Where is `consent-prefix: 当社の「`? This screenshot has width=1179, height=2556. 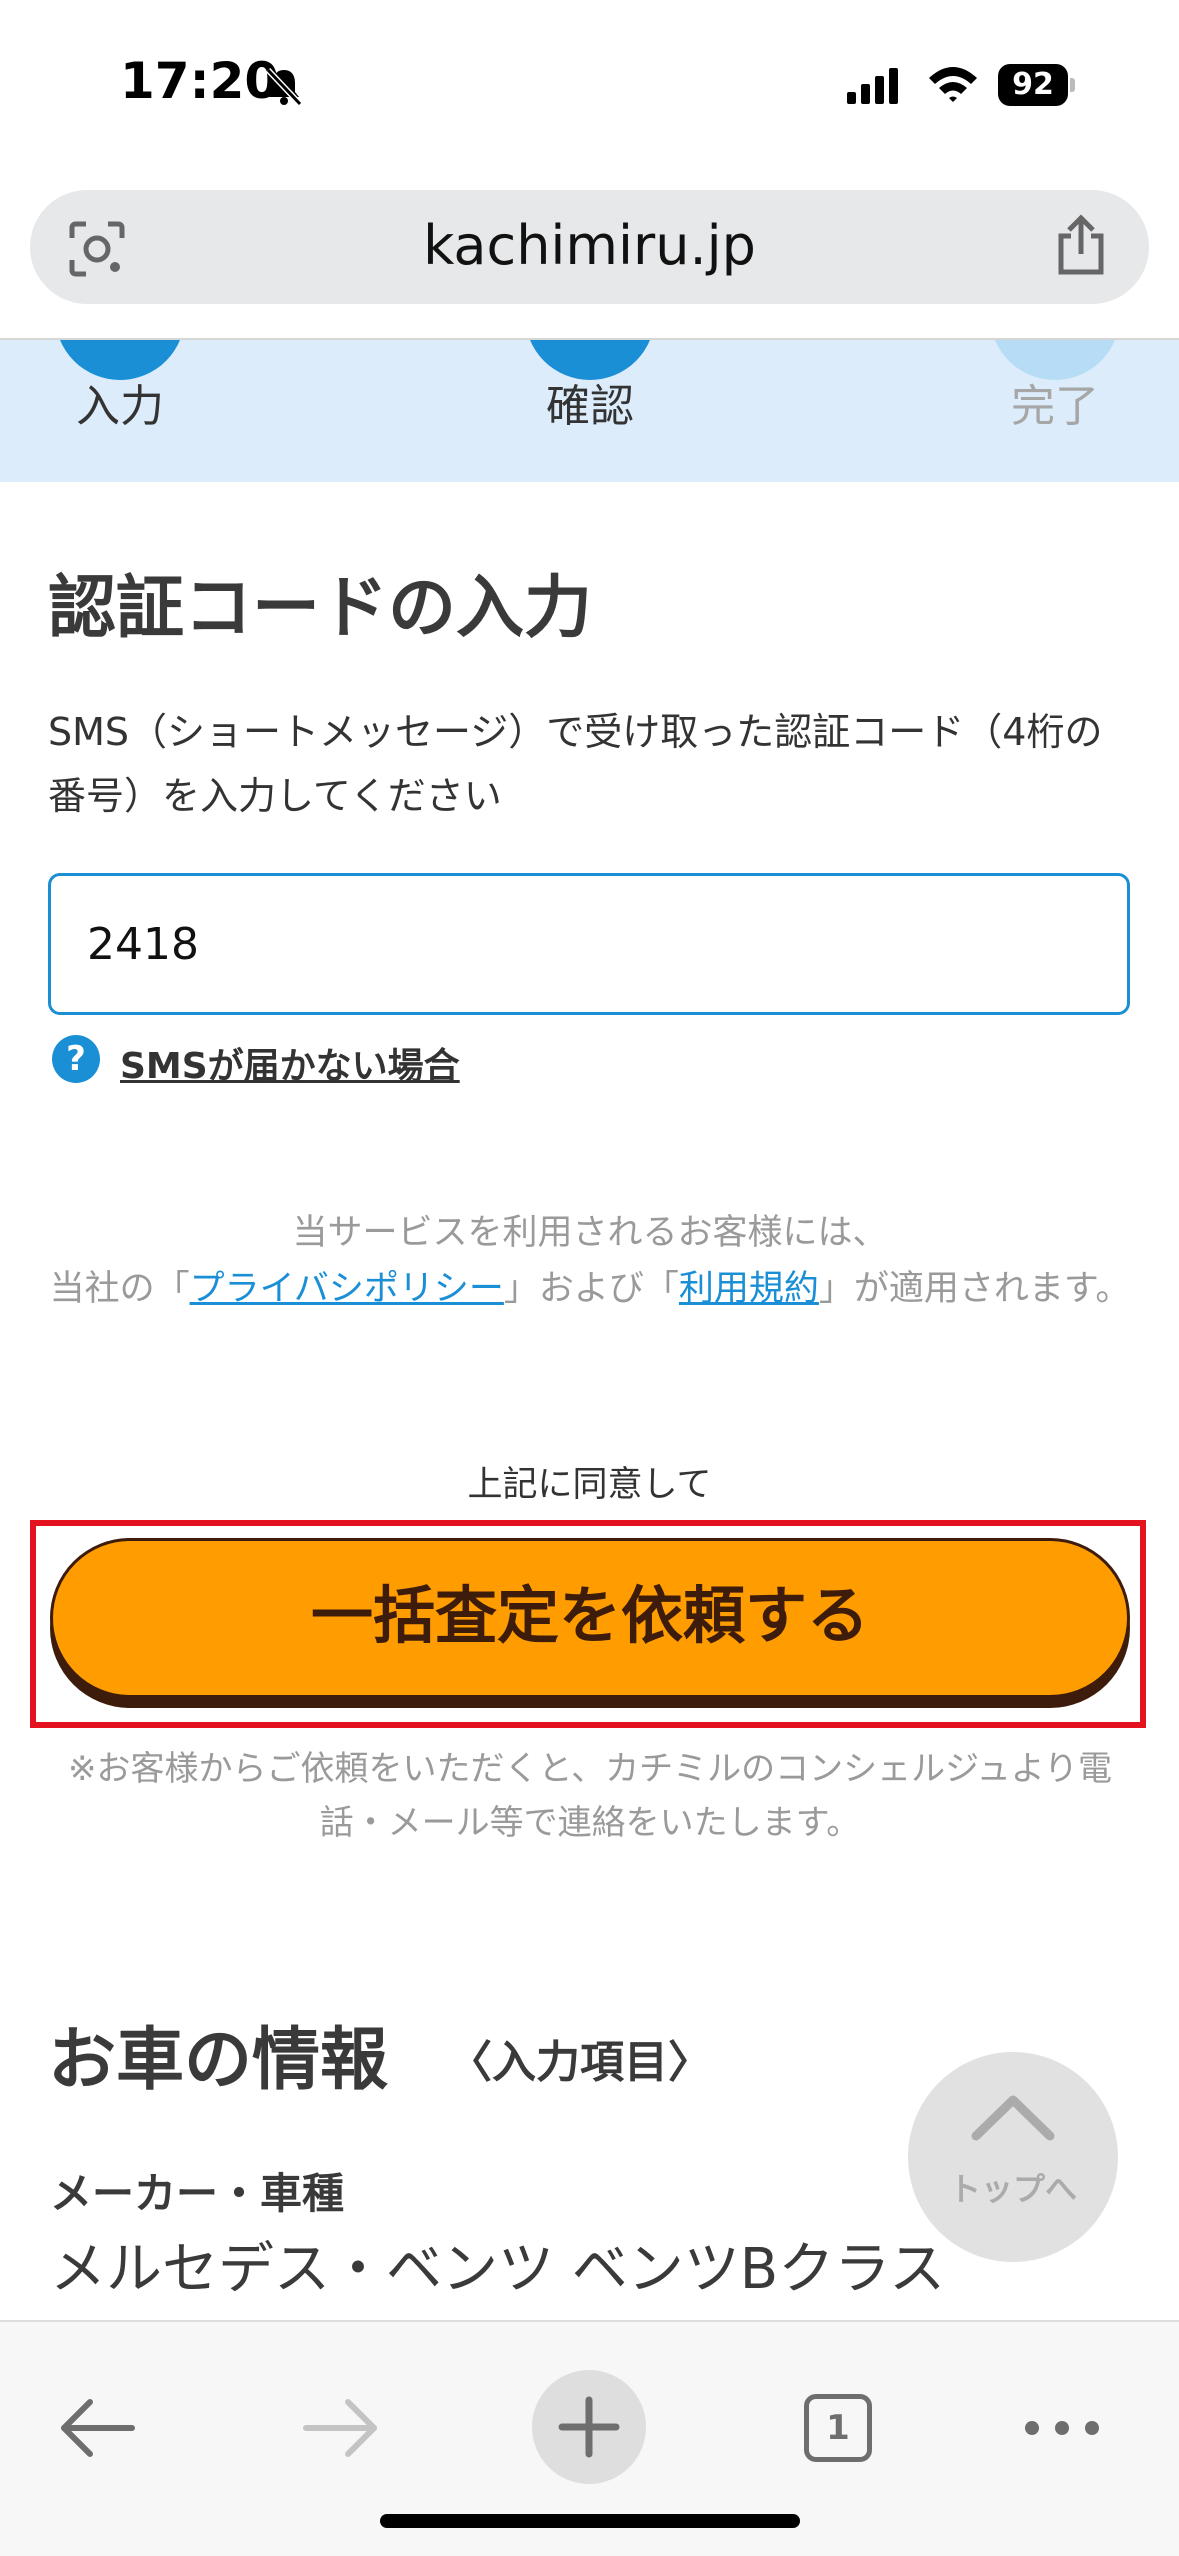 consent-prefix: 当社の「 is located at coordinates (119, 1289).